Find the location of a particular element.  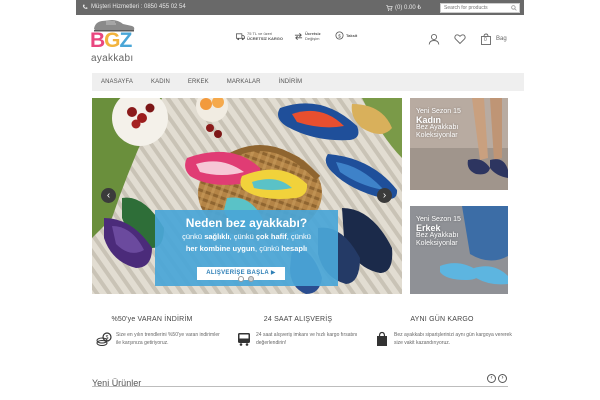

nav-item-home: ANASAYFA is located at coordinates (117, 82).